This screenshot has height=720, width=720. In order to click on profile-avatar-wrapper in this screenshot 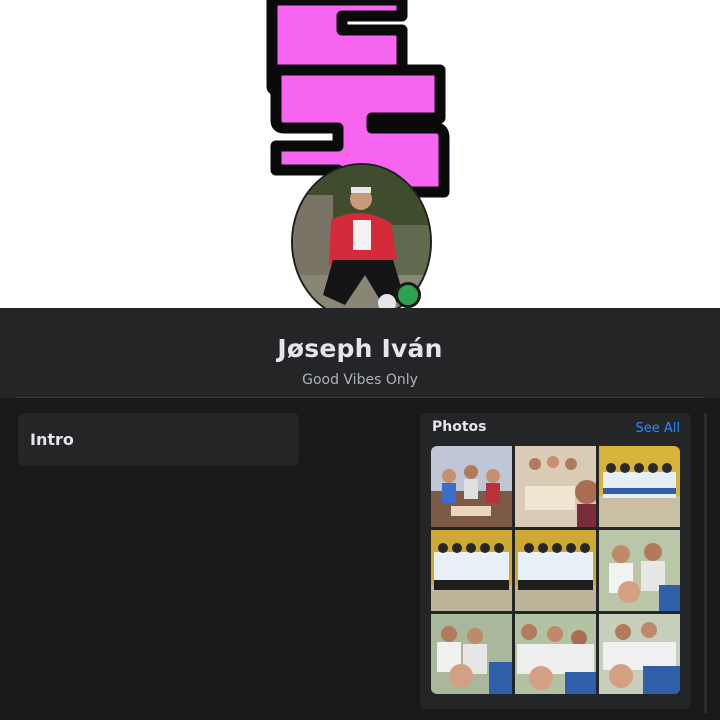, I will do `click(361, 242)`.